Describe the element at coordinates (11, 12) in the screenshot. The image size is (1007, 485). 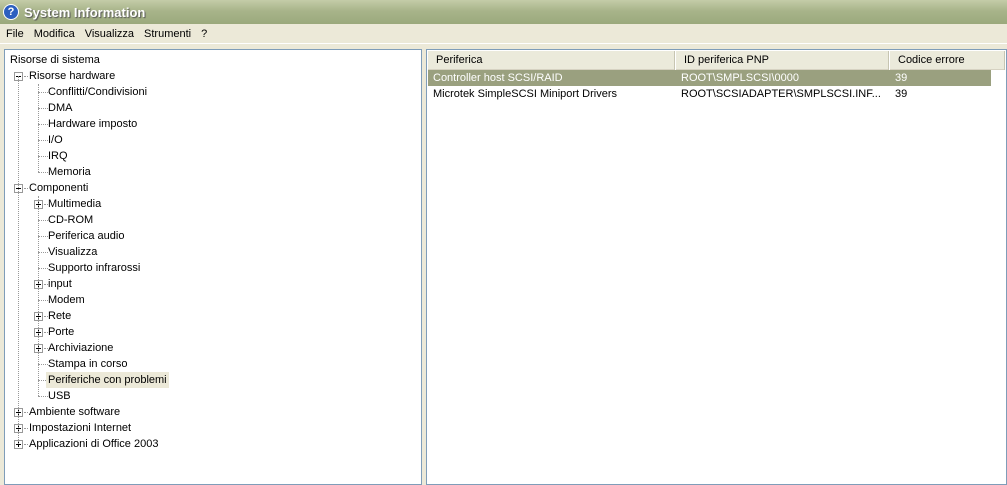
I see `help-question-icon: ?` at that location.